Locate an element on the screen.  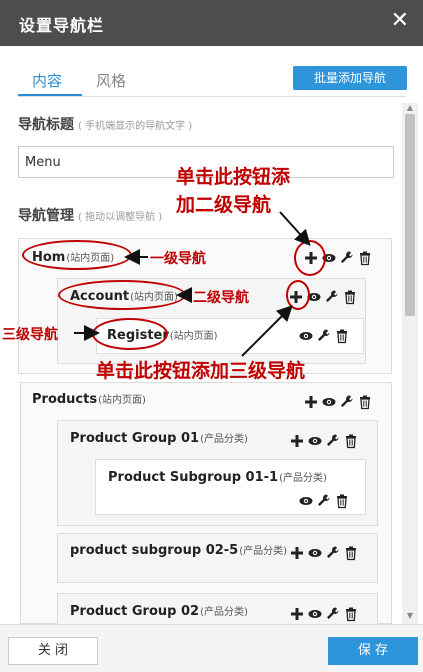
arrow-to-add-second is located at coordinates (295, 228).